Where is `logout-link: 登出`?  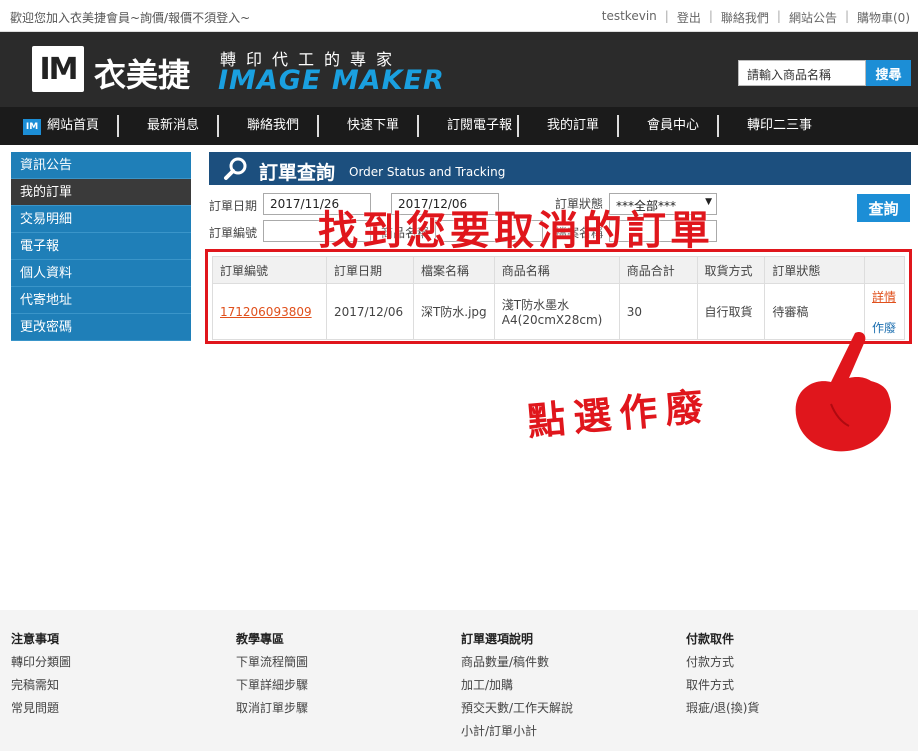 logout-link: 登出 is located at coordinates (689, 17).